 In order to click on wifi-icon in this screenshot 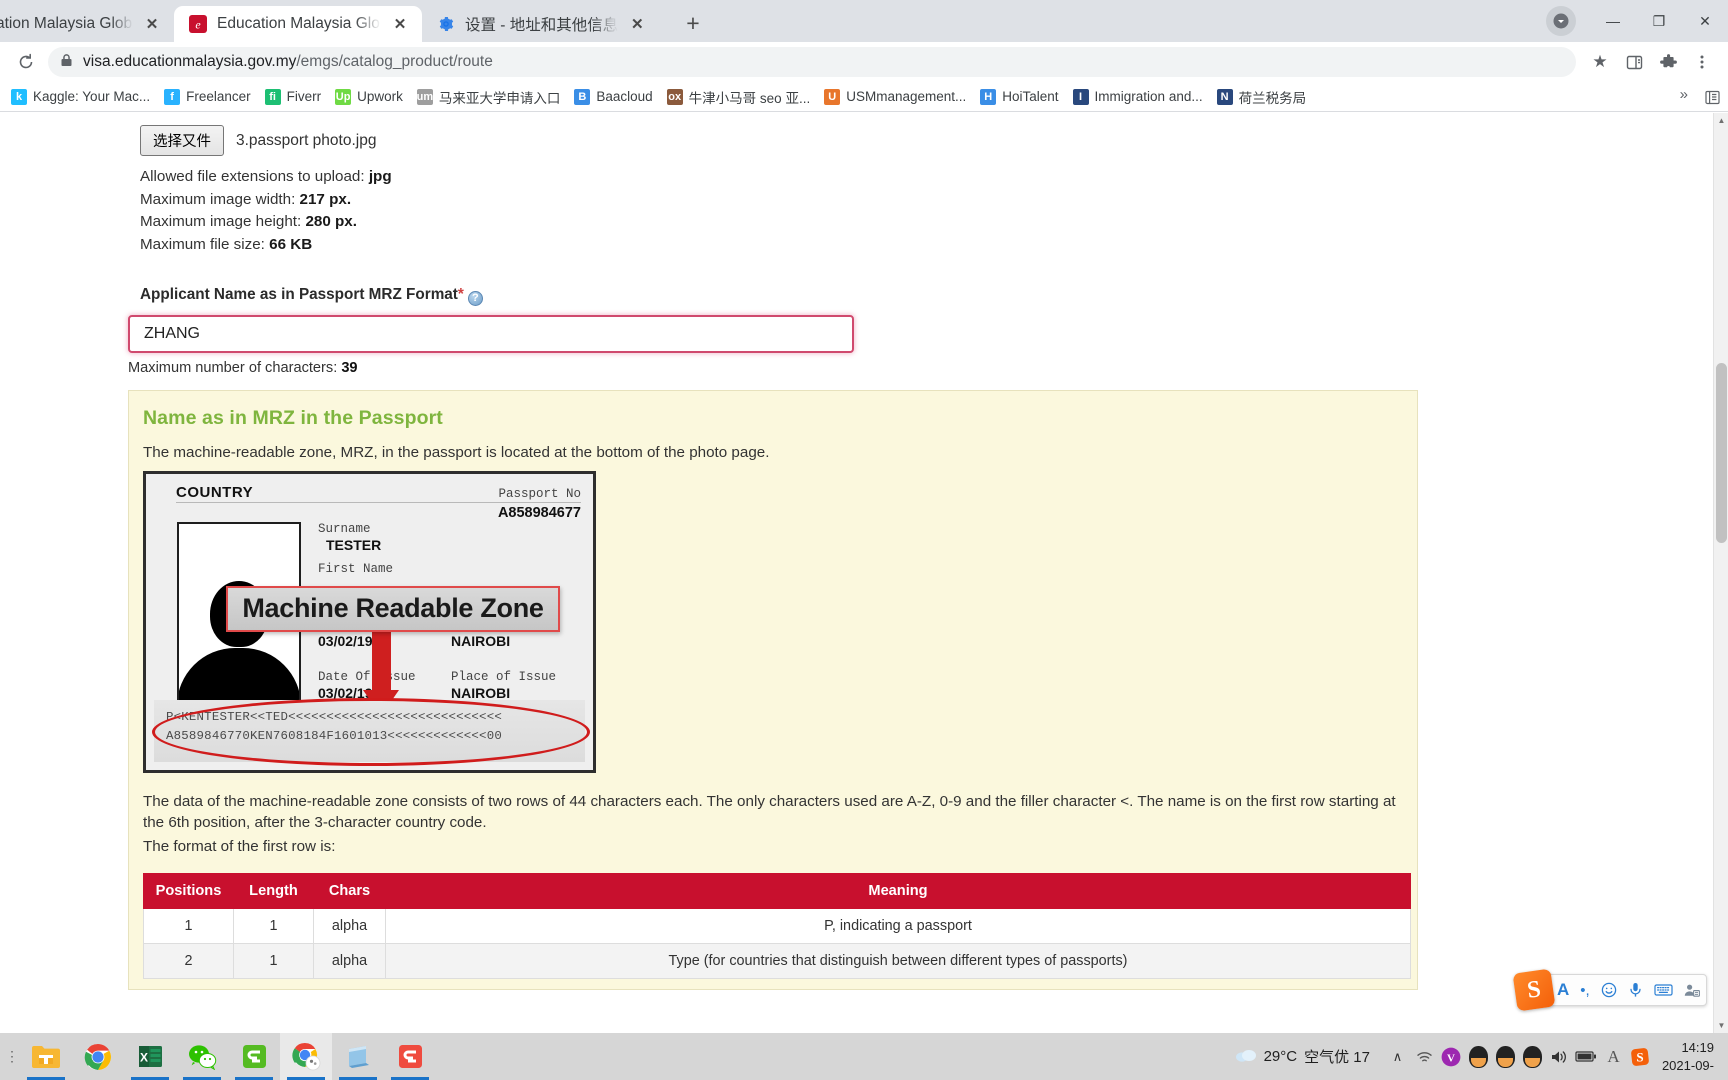, I will do `click(1424, 1056)`.